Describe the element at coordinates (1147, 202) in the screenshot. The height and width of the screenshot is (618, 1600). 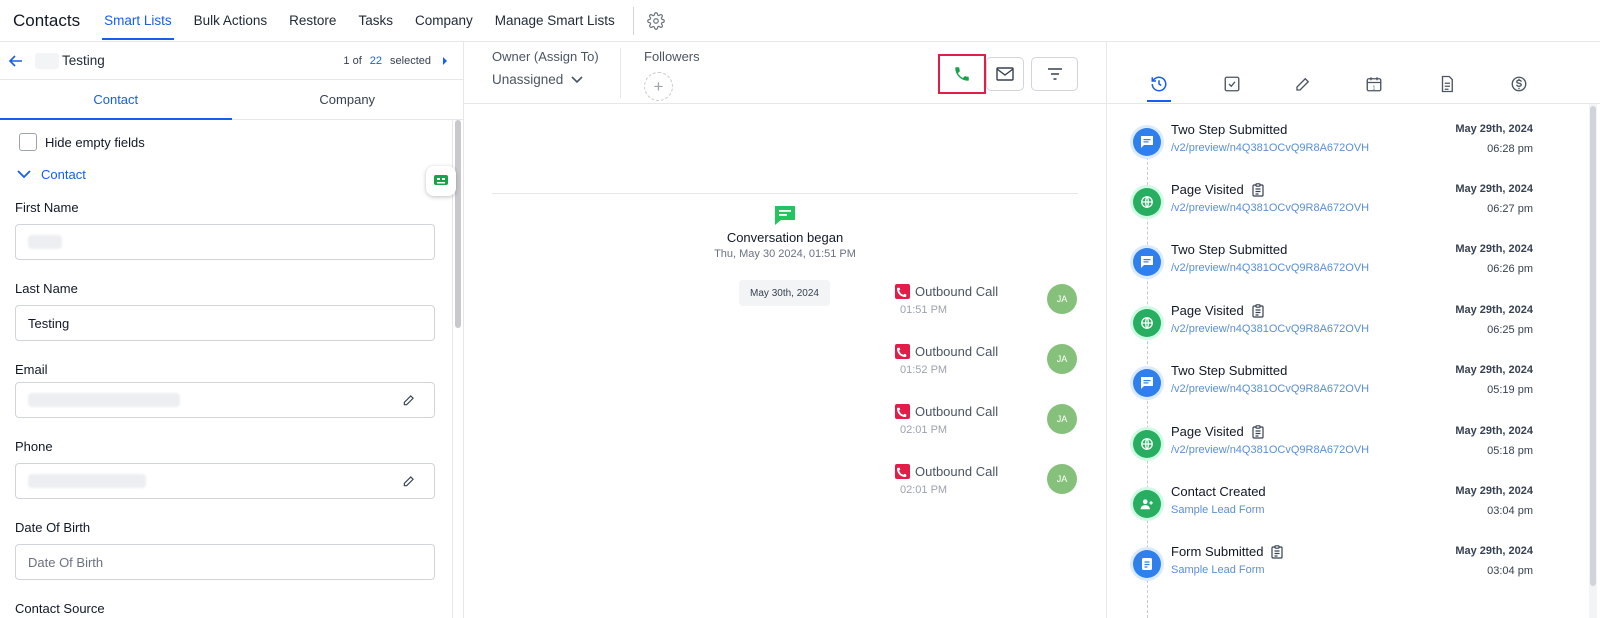
I see `globe-icon` at that location.